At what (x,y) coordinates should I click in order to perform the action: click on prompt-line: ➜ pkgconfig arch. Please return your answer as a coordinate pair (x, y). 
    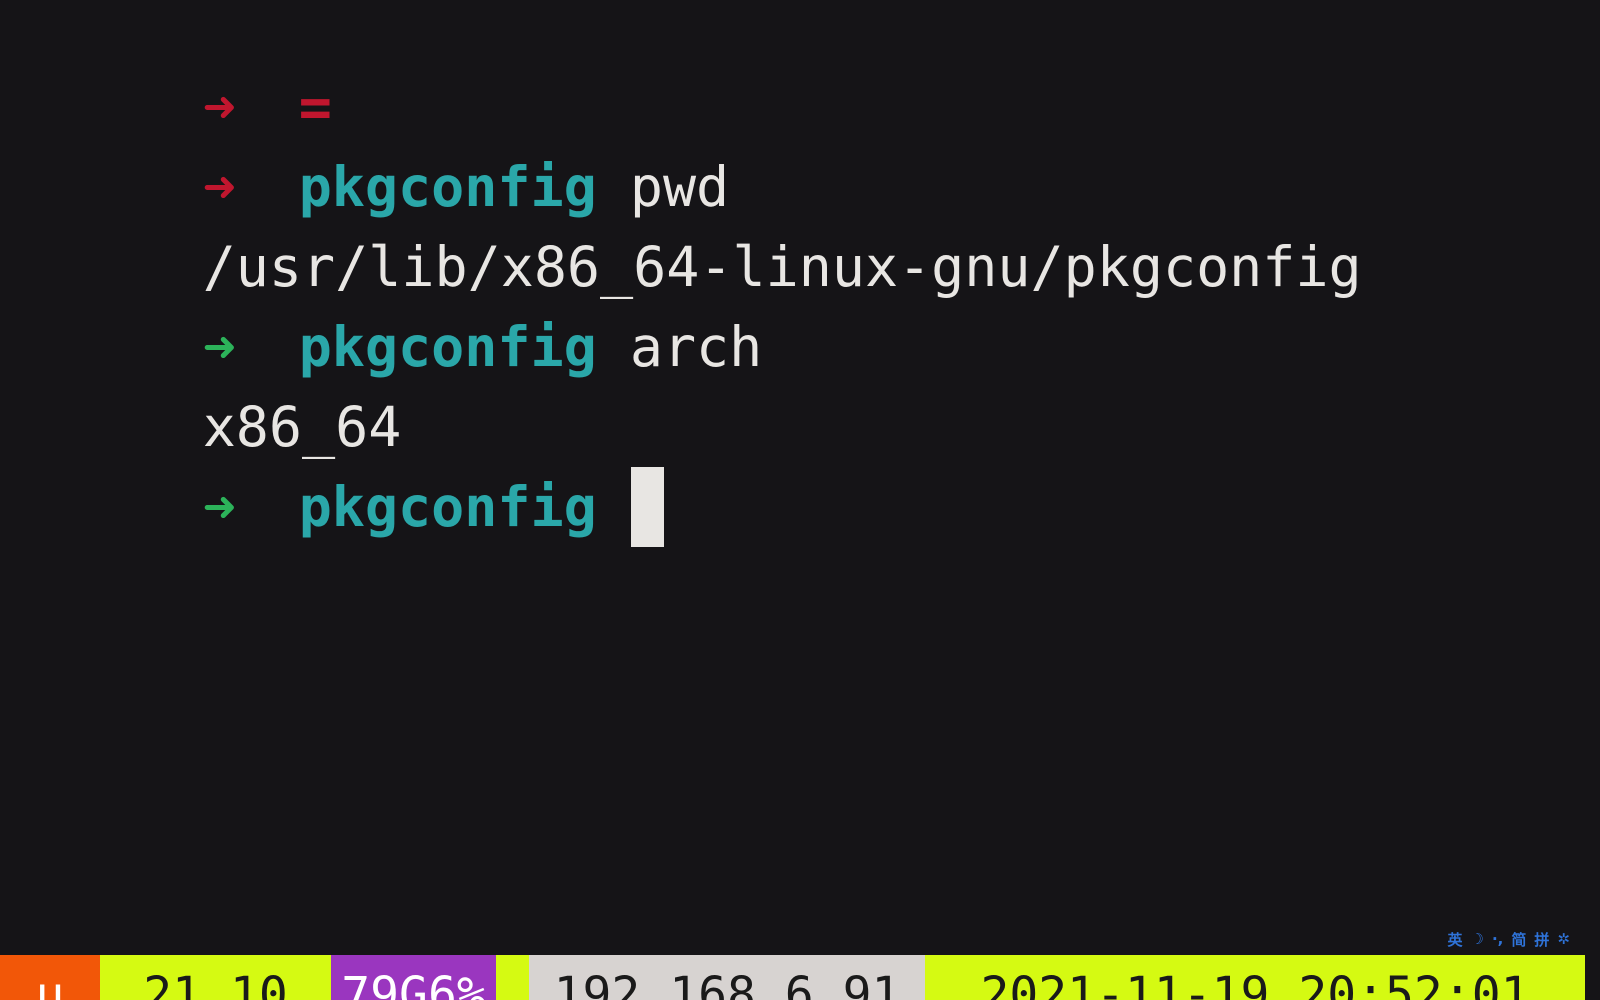
    Looking at the image, I should click on (383, 303).